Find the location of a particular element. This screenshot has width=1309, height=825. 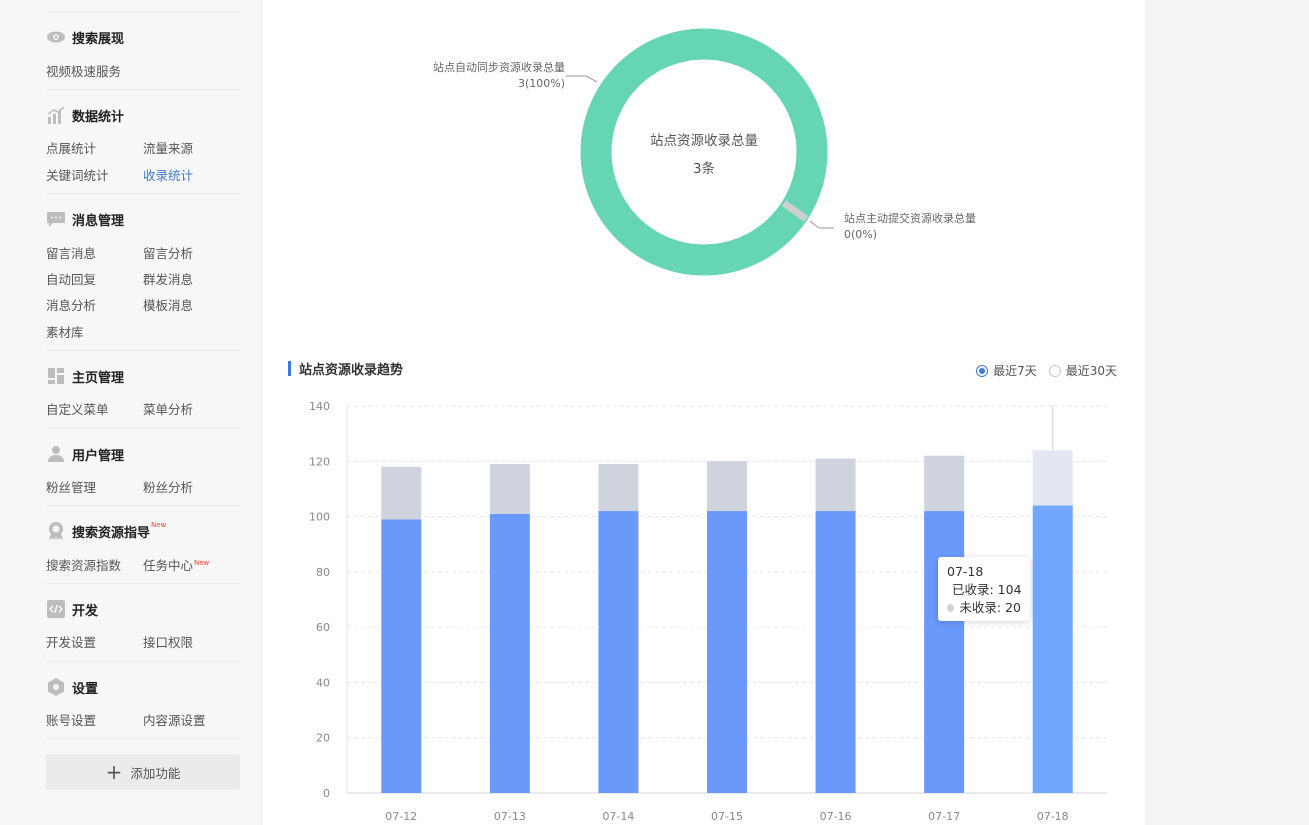

radio-7-days: 最近7天 is located at coordinates (1006, 370).